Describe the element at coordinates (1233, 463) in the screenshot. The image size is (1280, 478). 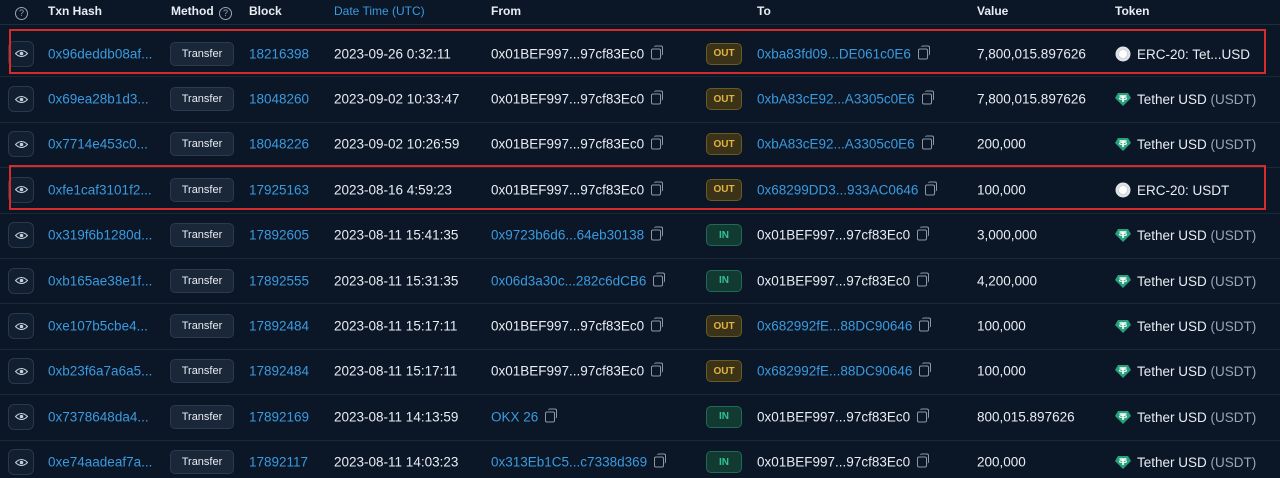
I see `token-symbol: (USDT)` at that location.